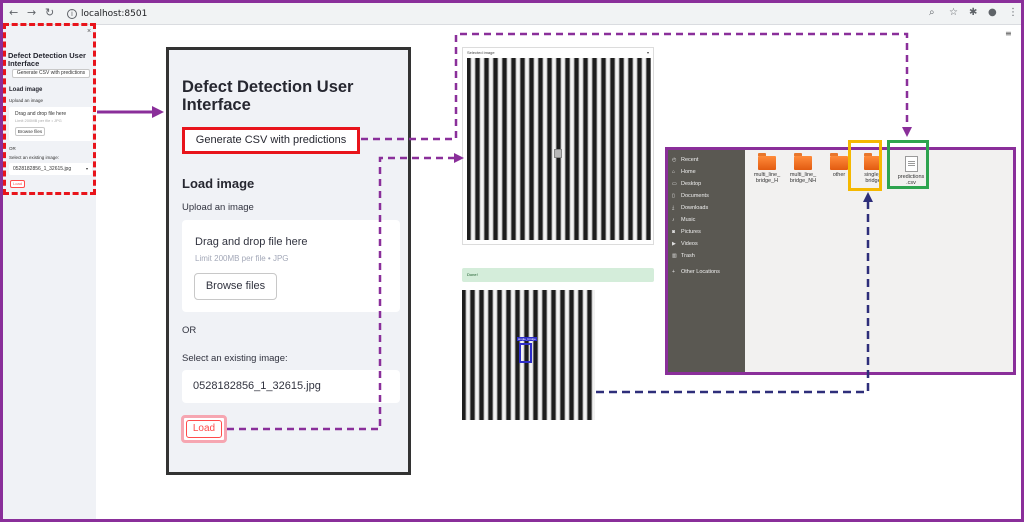  I want to click on zoom-icon: ⌕, so click(932, 12).